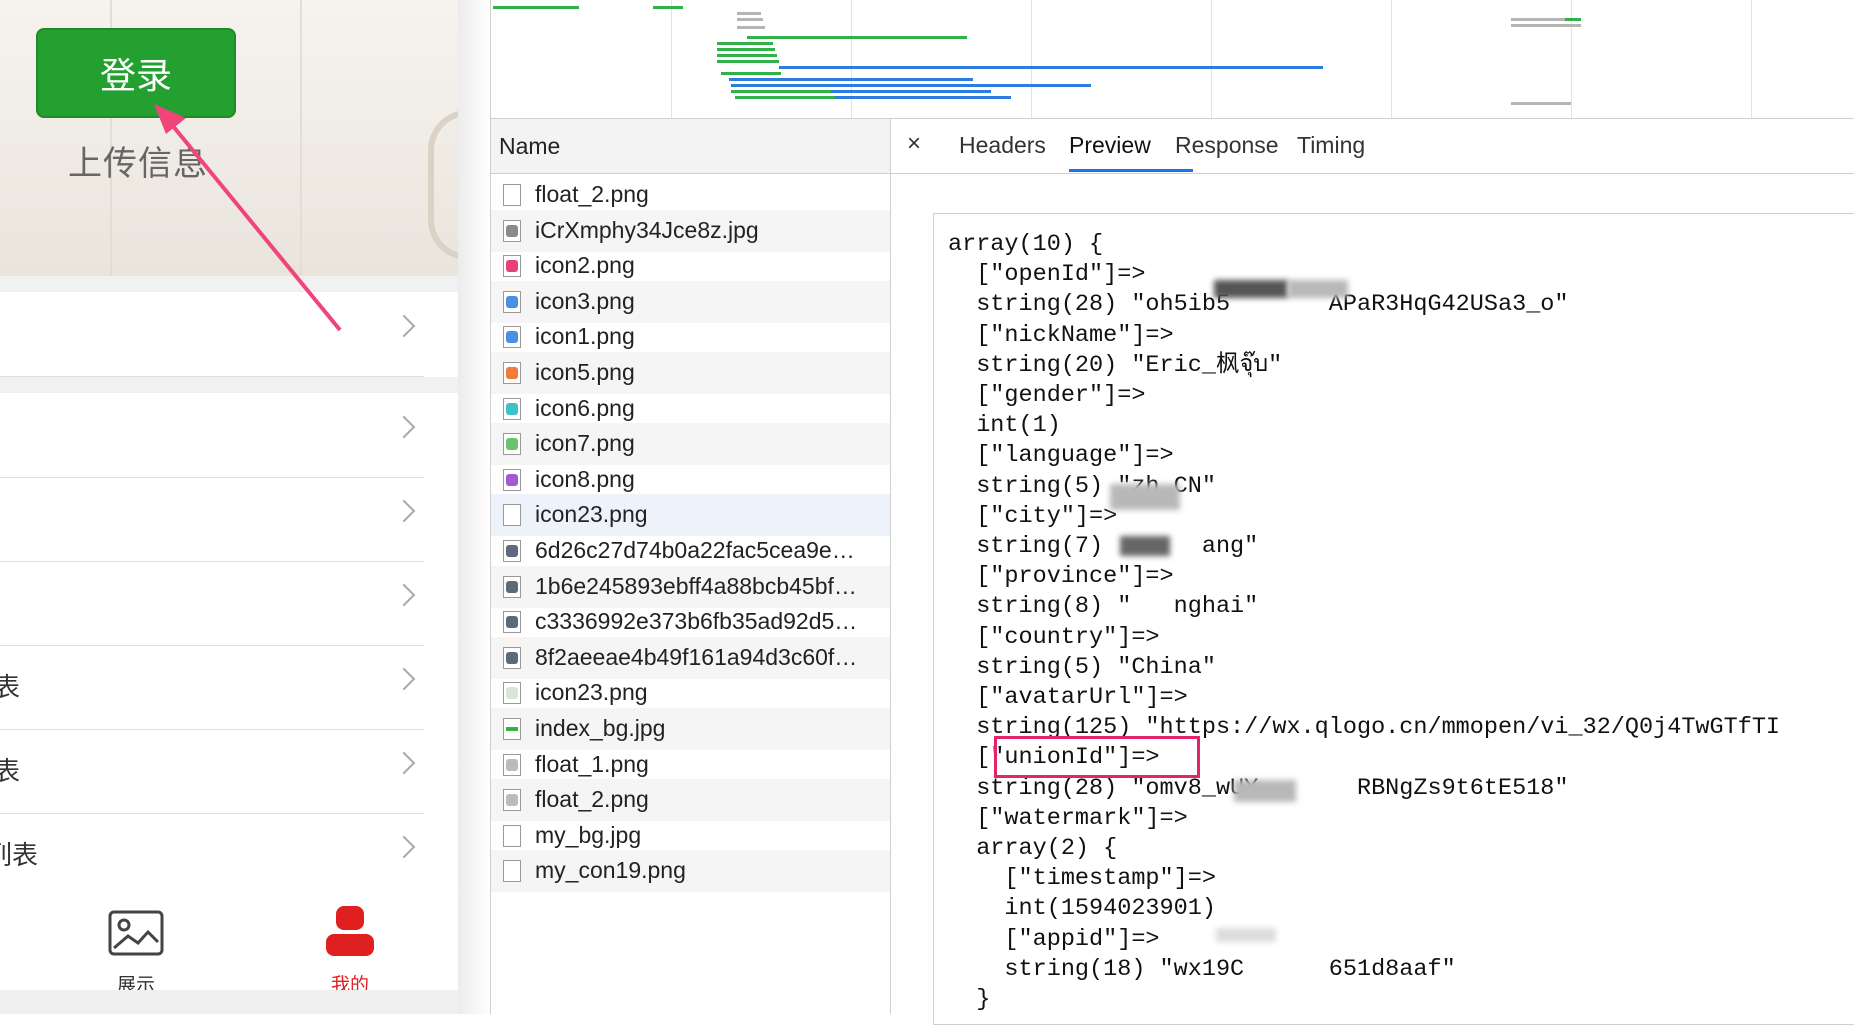 Image resolution: width=1854 pixels, height=1025 pixels. I want to click on purple-icon, so click(512, 479).